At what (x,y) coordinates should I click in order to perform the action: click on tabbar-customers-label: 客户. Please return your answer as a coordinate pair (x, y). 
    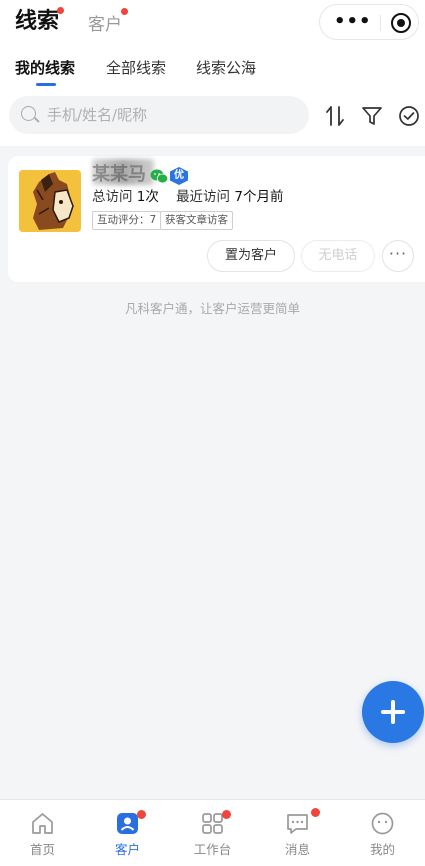
    Looking at the image, I should click on (127, 849).